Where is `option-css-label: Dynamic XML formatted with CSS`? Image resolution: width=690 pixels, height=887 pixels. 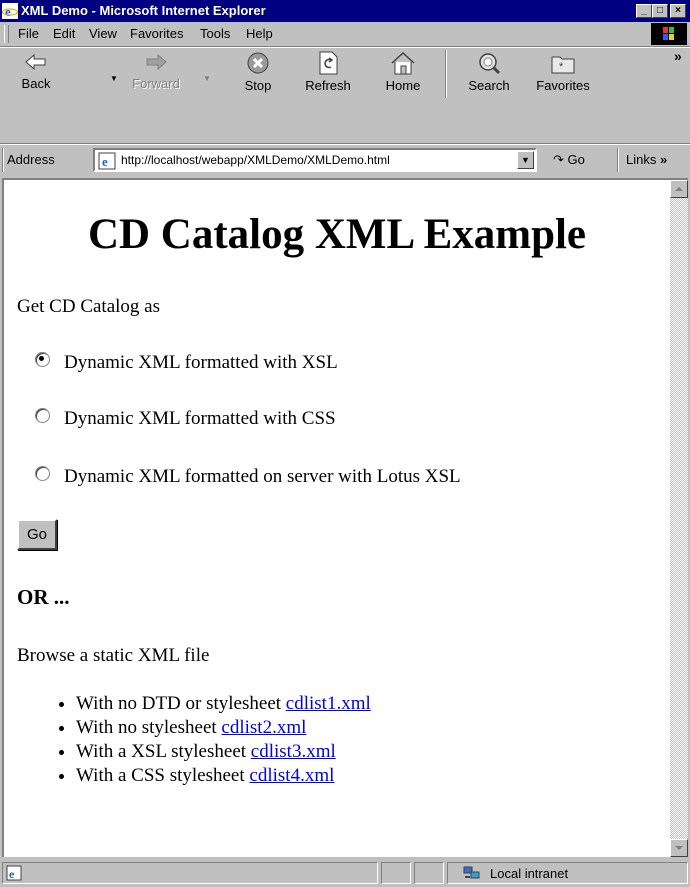
option-css-label: Dynamic XML formatted with CSS is located at coordinates (200, 418).